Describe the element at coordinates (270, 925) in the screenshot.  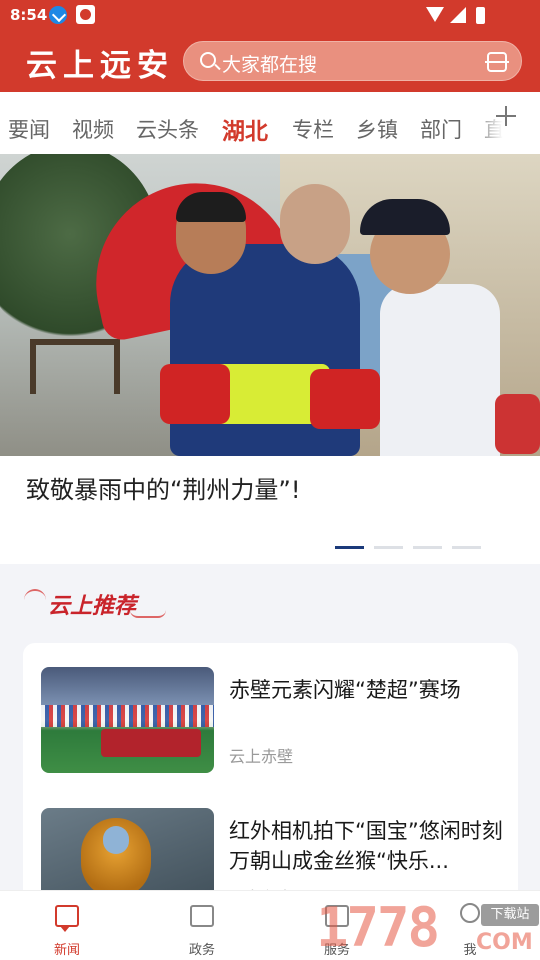
I see `bottom-nav: 新闻 政务 服务 我` at that location.